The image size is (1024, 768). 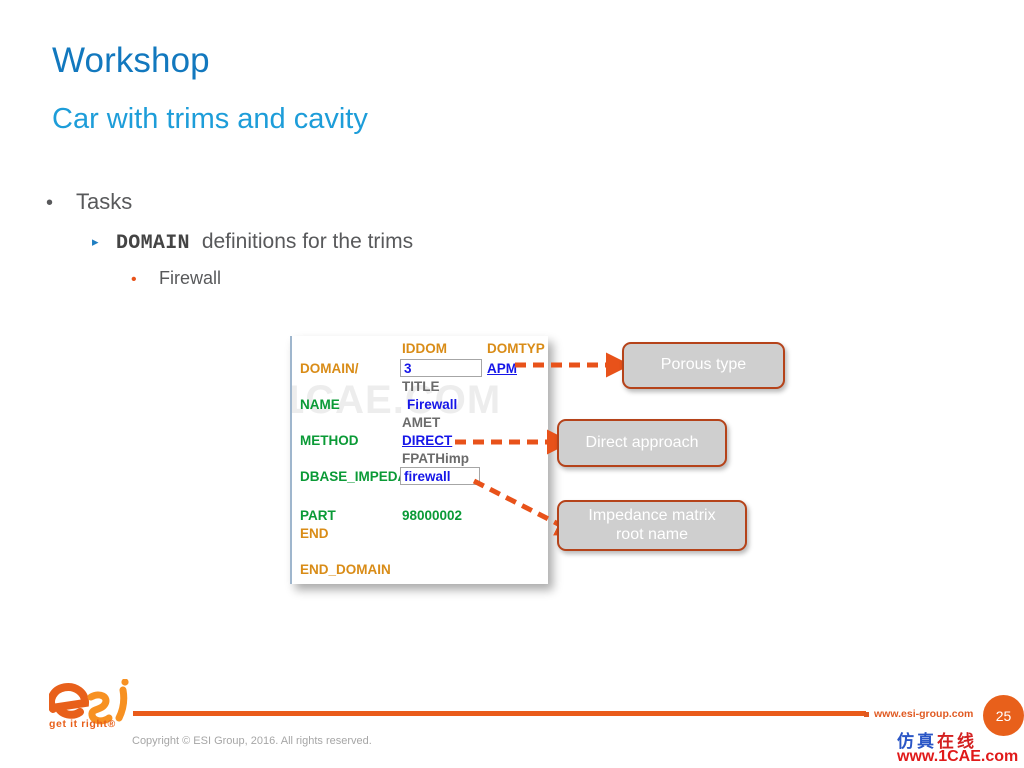 I want to click on code-header-domtyp: DOMTYP, so click(x=516, y=348).